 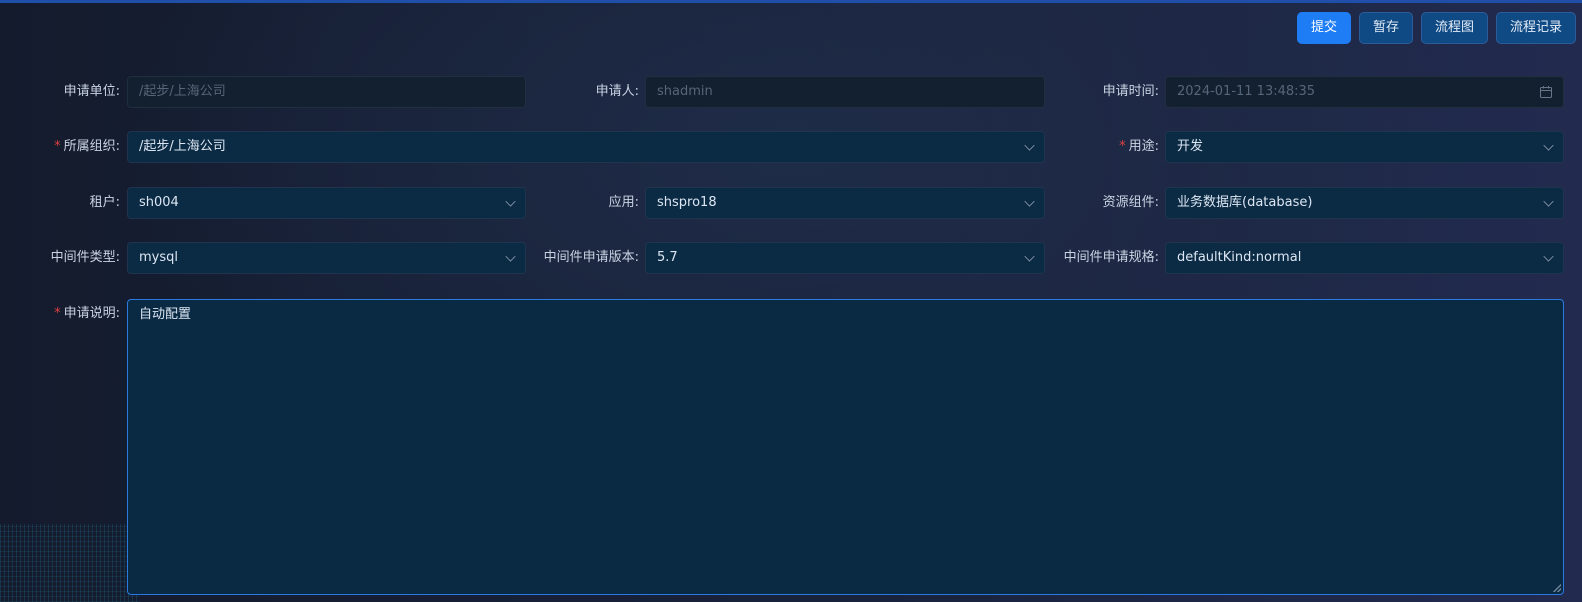 What do you see at coordinates (1143, 146) in the screenshot?
I see `purpose-label-text: 用途:` at bounding box center [1143, 146].